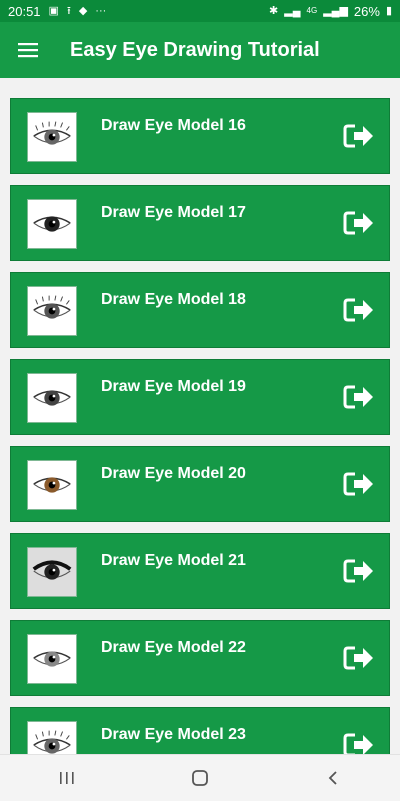  I want to click on list-item-label: Draw Eye Model 21, so click(173, 560).